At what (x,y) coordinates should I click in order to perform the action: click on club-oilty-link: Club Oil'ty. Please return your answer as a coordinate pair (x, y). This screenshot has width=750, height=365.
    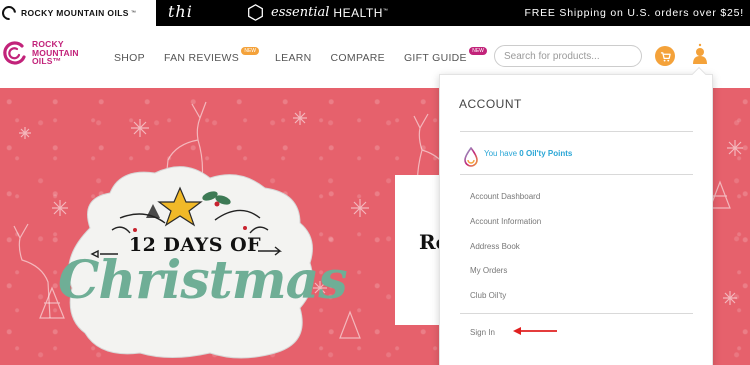
    Looking at the image, I should click on (488, 295).